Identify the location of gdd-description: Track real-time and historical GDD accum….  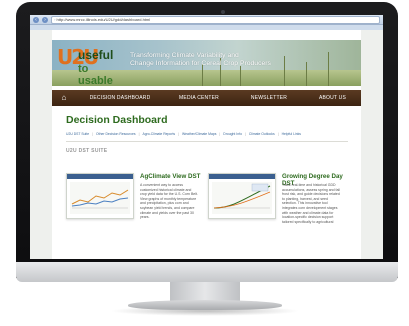
(314, 203).